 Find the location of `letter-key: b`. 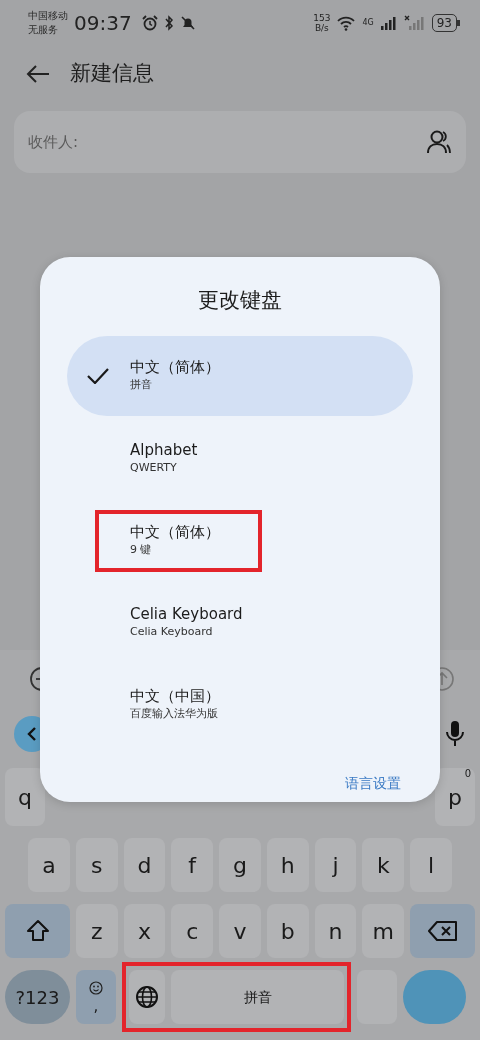

letter-key: b is located at coordinates (287, 931).